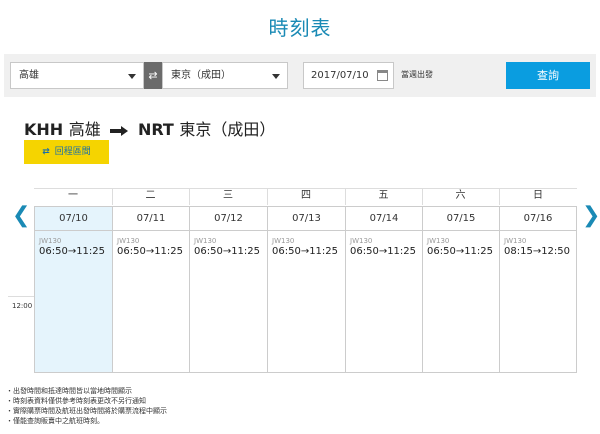 The image size is (600, 434). Describe the element at coordinates (306, 219) in the screenshot. I see `day-date: 07/13` at that location.